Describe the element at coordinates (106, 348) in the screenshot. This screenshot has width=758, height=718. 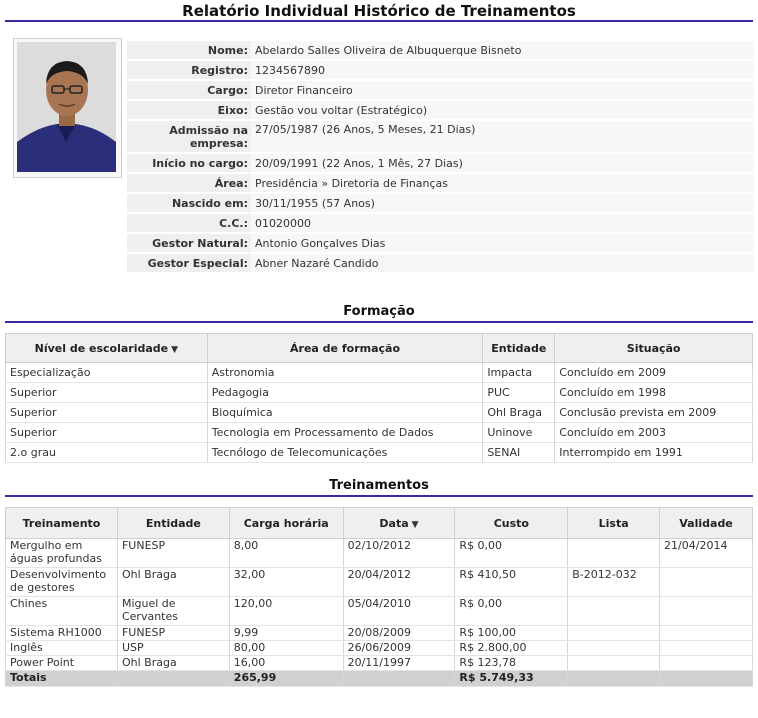
I see `col-nivel-escolaridade: Nível de escolaridade ▼` at that location.